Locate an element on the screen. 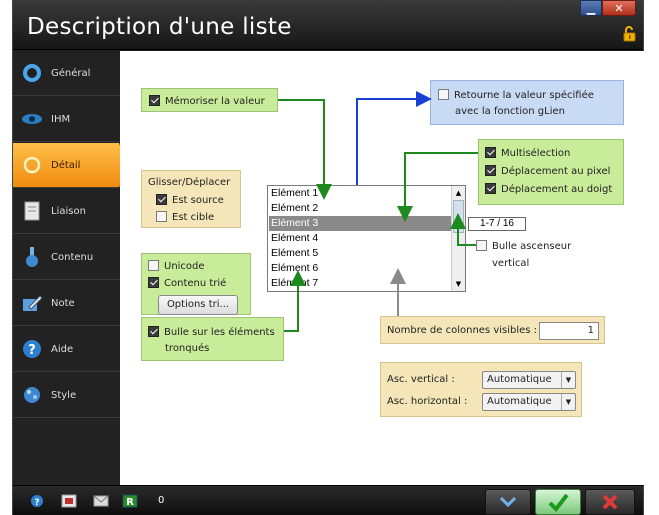  unicode-checkbox is located at coordinates (153, 265).